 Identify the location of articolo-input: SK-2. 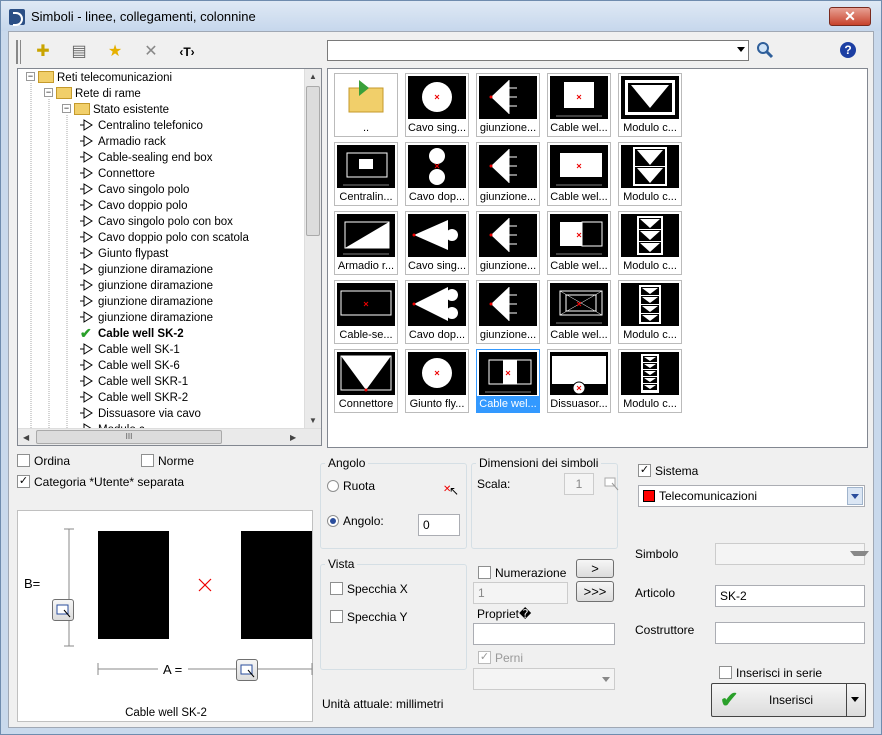
(790, 596).